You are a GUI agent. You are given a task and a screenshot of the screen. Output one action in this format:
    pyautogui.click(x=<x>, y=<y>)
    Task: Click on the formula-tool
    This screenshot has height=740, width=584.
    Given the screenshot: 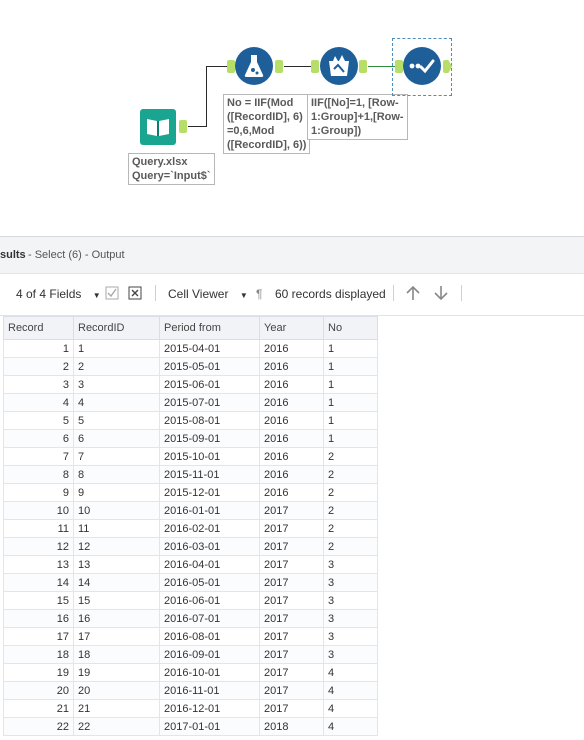 What is the action you would take?
    pyautogui.click(x=254, y=66)
    